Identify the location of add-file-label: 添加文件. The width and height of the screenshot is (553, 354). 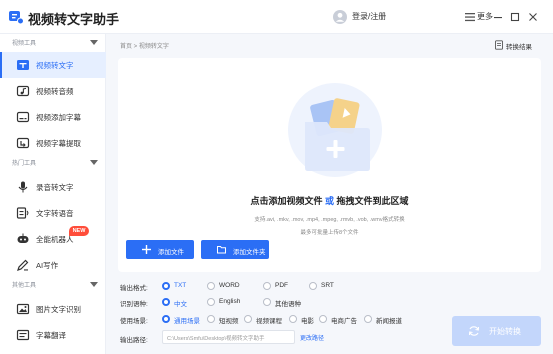
(171, 252).